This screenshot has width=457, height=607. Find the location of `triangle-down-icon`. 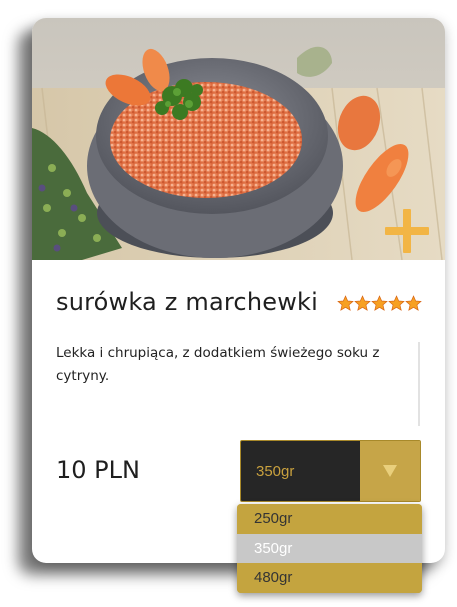

triangle-down-icon is located at coordinates (390, 471).